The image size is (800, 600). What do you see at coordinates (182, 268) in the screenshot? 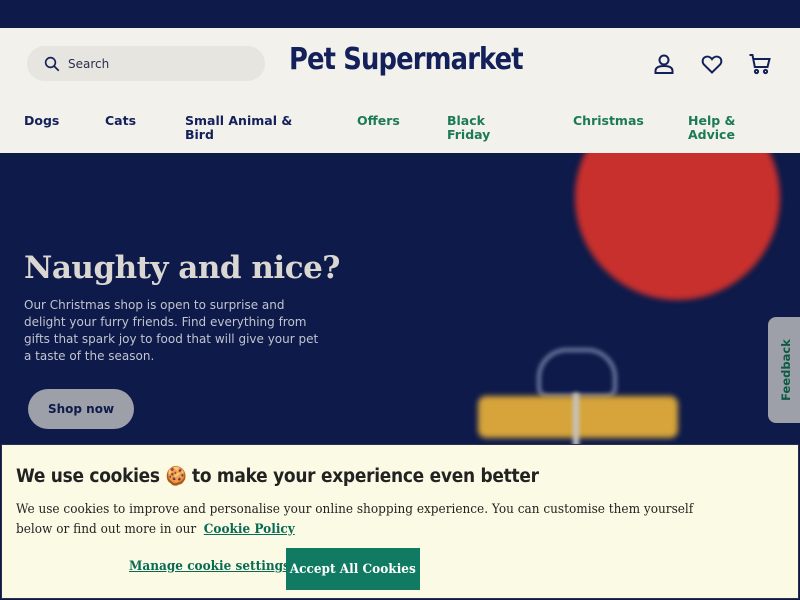
I see `hero-title: Naughty and nice?` at bounding box center [182, 268].